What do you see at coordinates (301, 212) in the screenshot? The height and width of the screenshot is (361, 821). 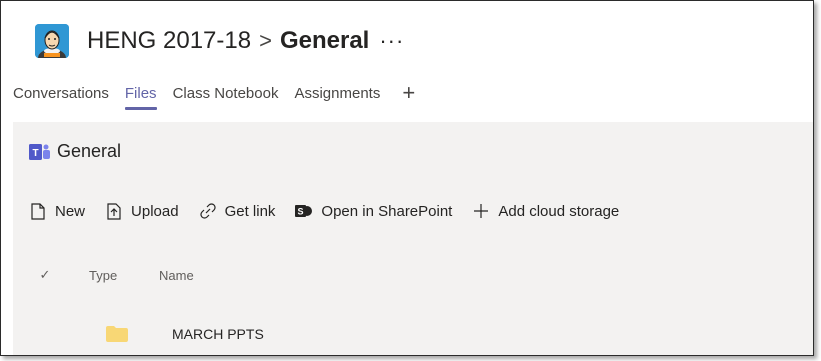 I see `svg-text: S` at bounding box center [301, 212].